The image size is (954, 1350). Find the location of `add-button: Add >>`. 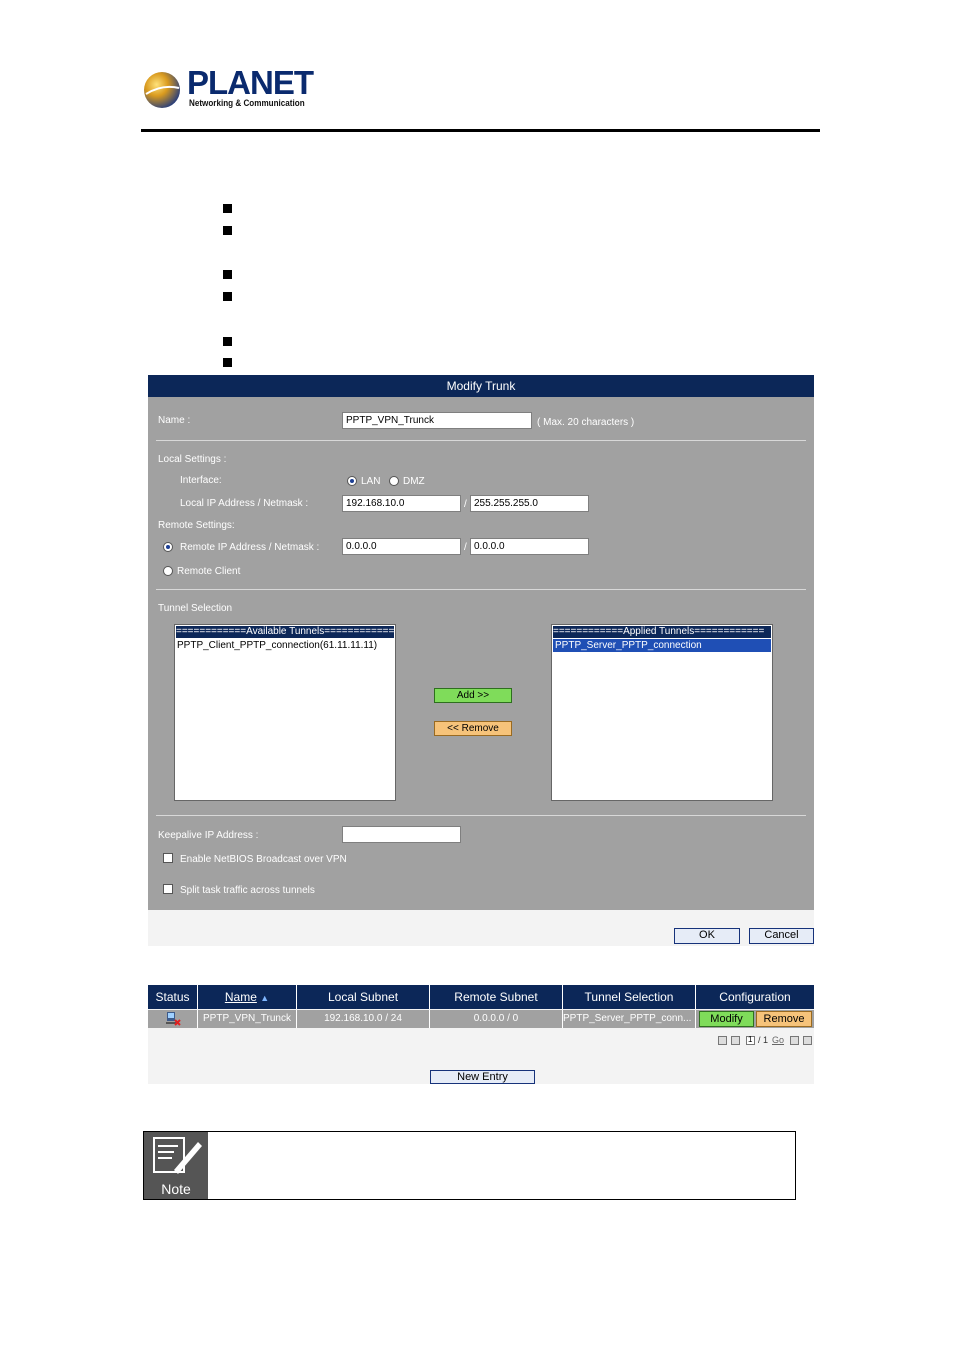

add-button: Add >> is located at coordinates (473, 695).